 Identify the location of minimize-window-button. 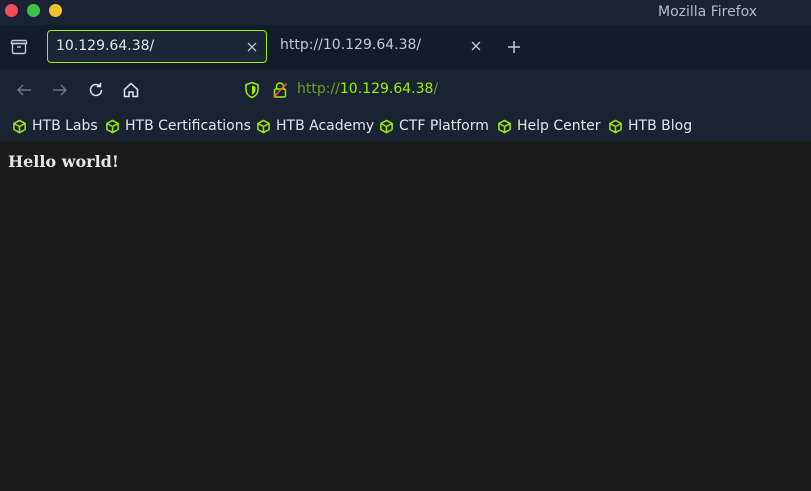
(55, 10).